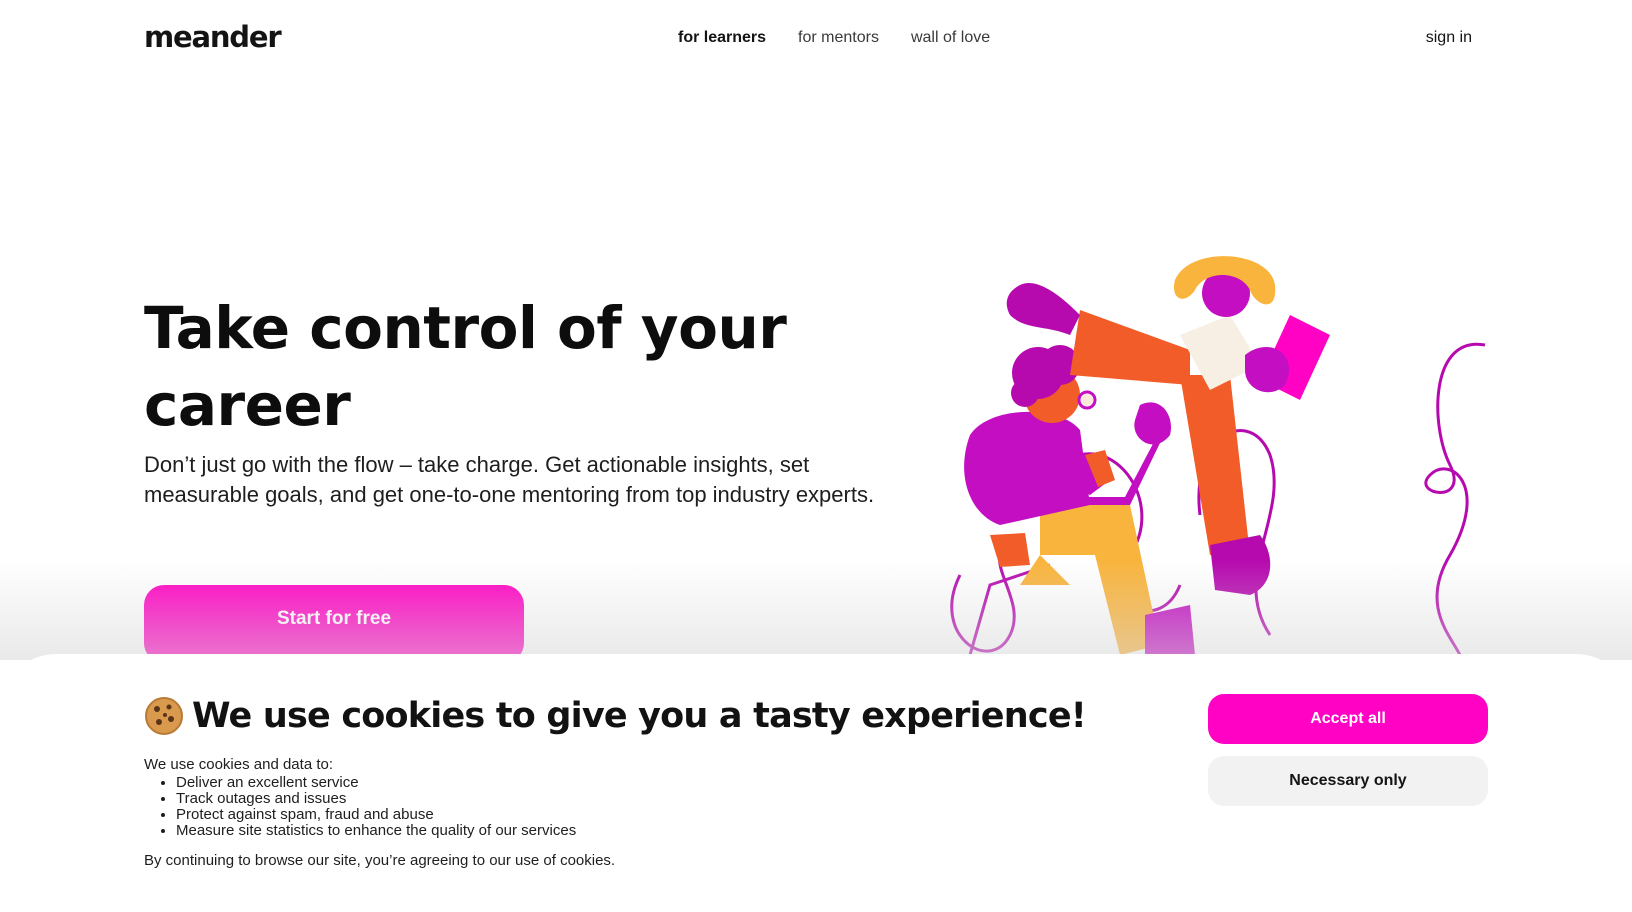  Describe the element at coordinates (239, 764) in the screenshot. I see `cookie-intro: We use cookies and data to:` at that location.